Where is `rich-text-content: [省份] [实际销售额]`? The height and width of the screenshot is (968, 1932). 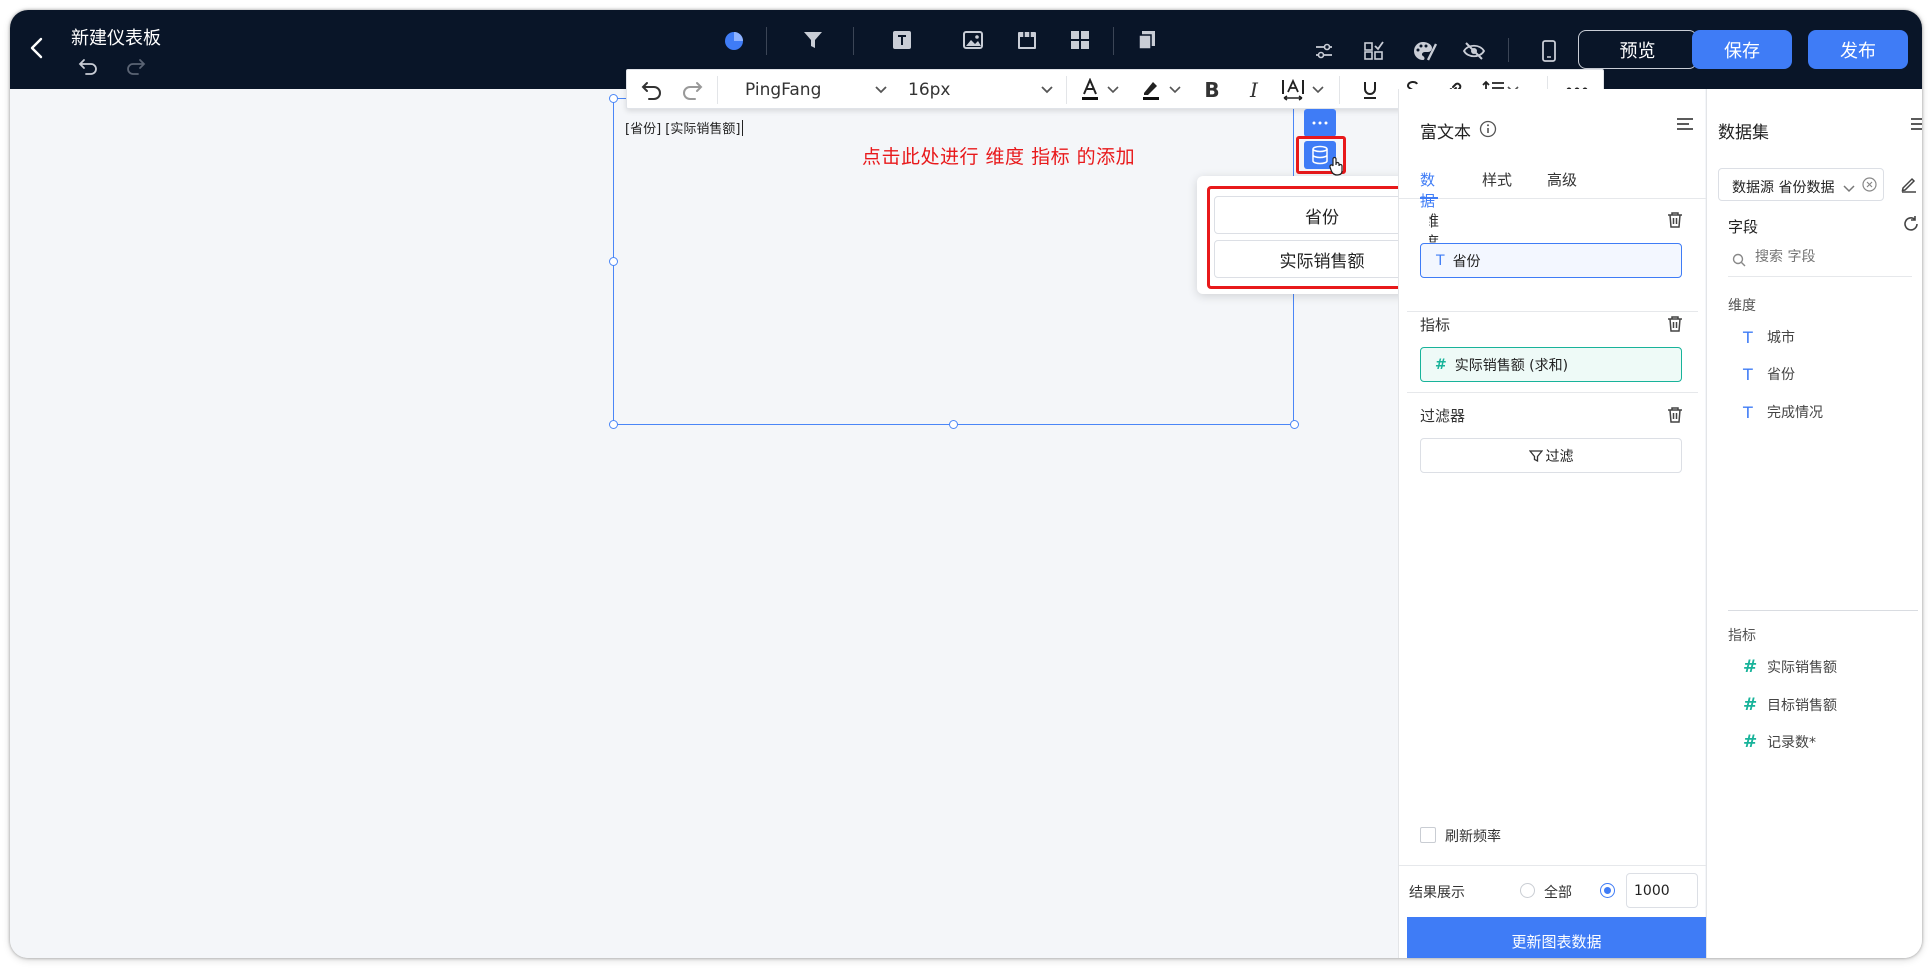 rich-text-content: [省份] [实际销售额] is located at coordinates (684, 127).